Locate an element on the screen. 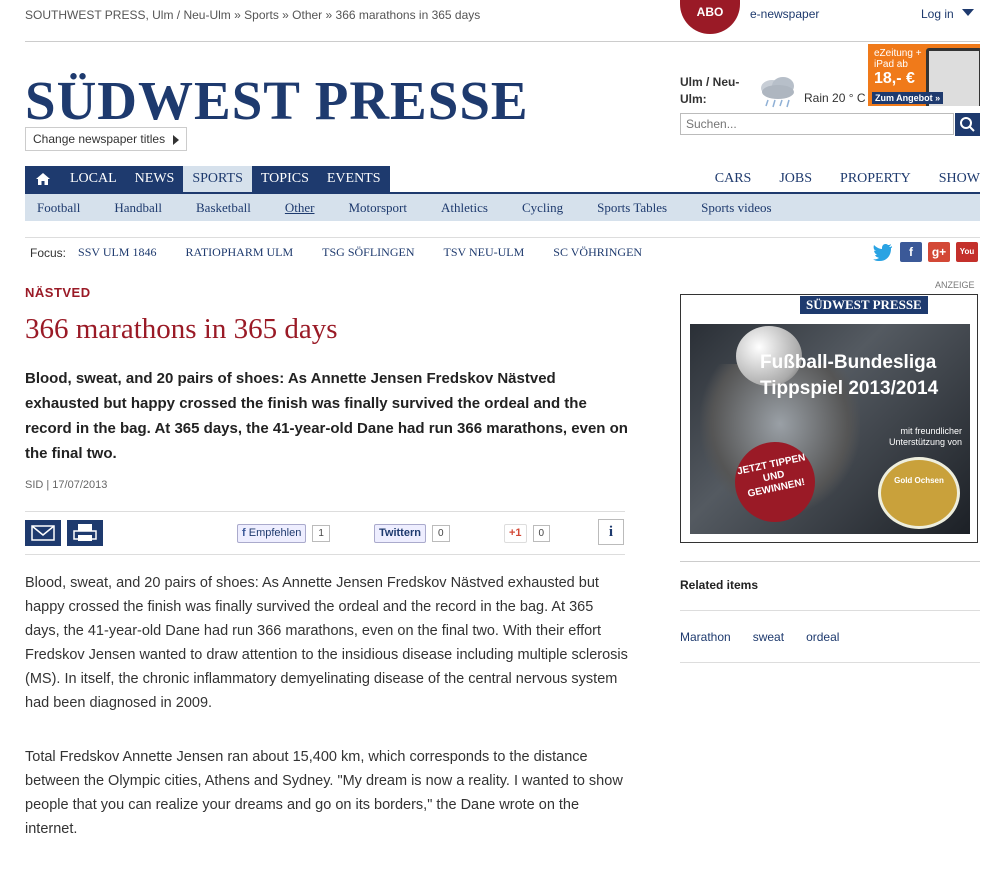 The image size is (1008, 876). twitter-share: Twittern 0 is located at coordinates (412, 533).